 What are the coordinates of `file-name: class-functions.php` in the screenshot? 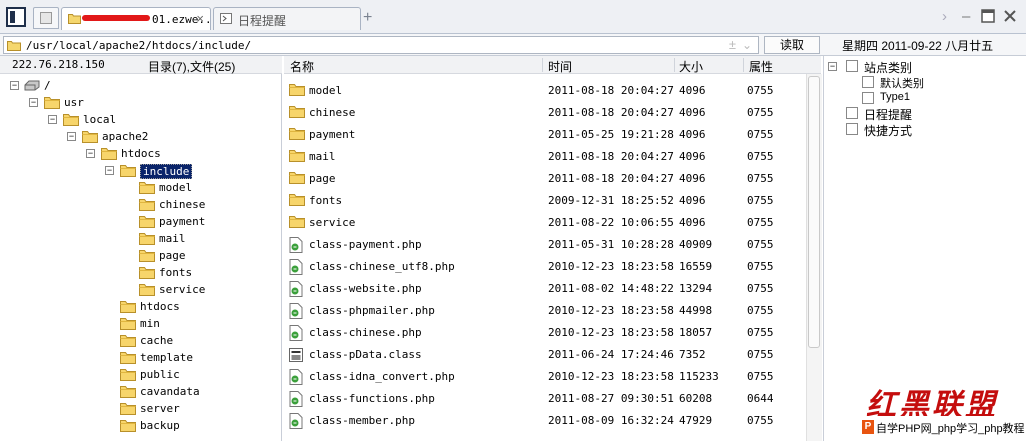 It's located at (372, 398).